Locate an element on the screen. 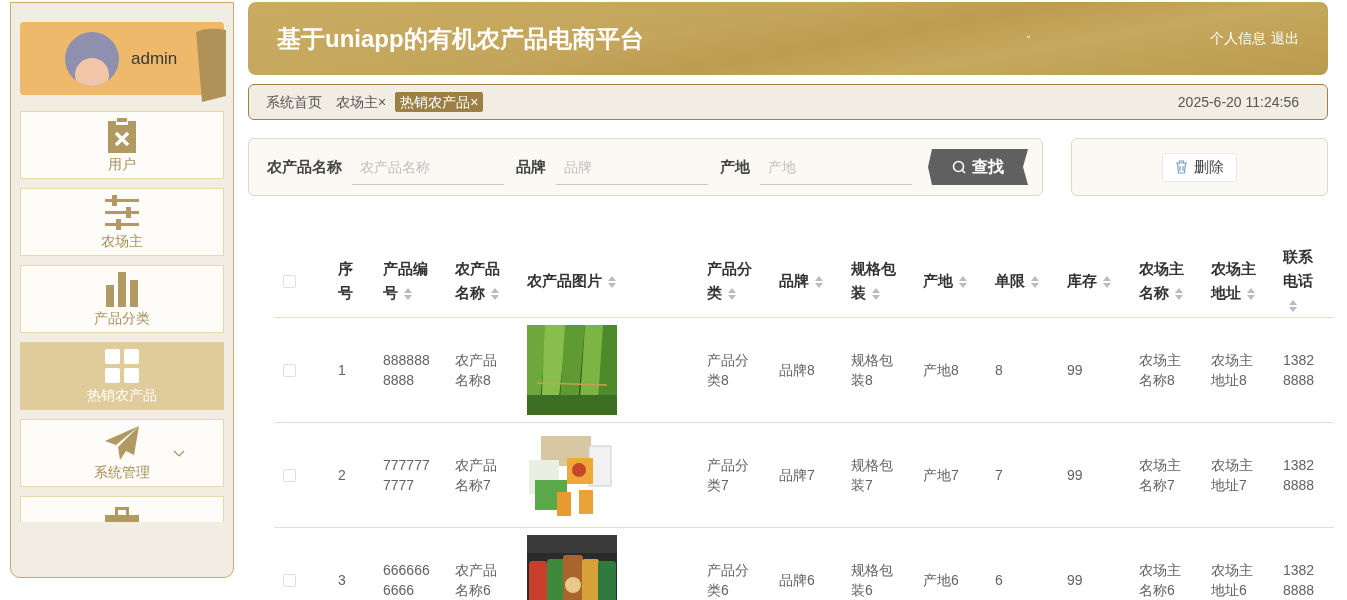 The width and height of the screenshot is (1347, 600). column-header: 农产品图片 is located at coordinates (607, 281).